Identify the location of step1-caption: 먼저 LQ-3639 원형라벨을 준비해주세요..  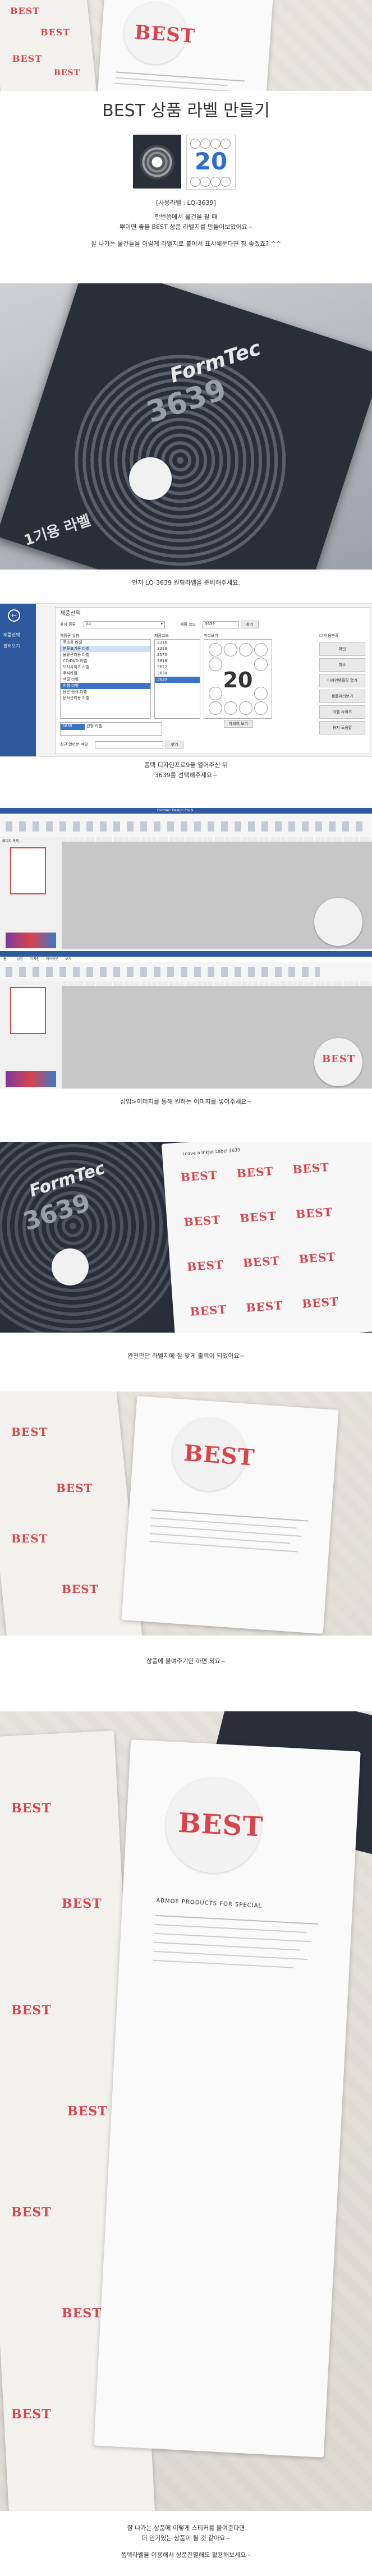
(186, 582).